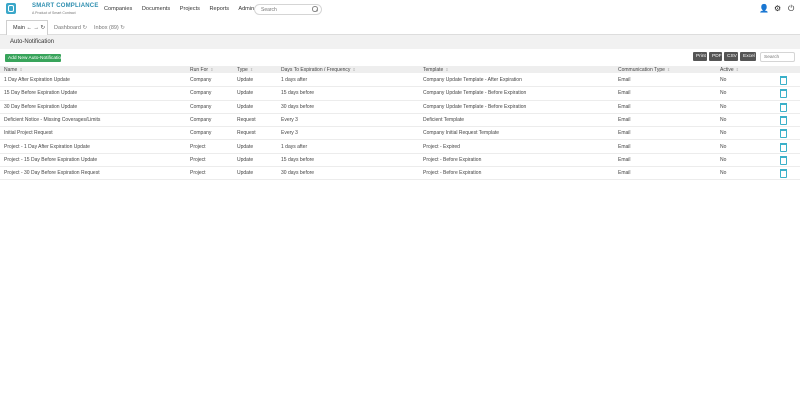  I want to click on search-placeholder: Search, so click(269, 10).